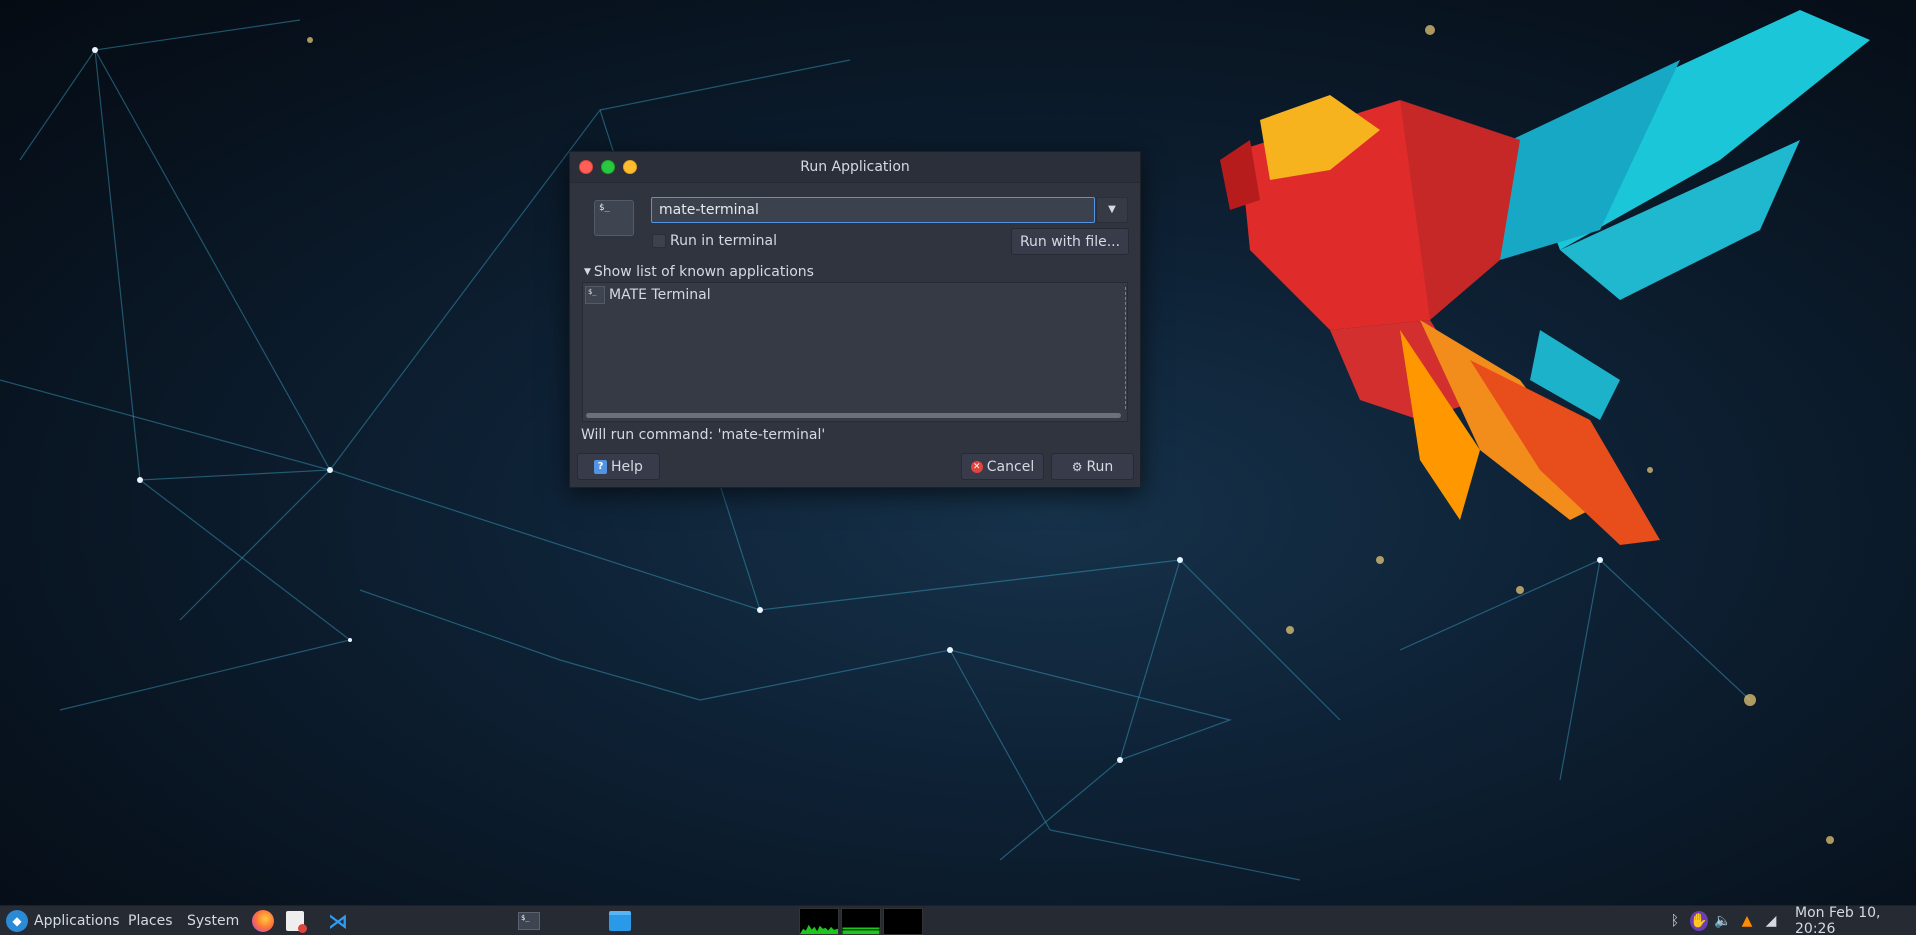  Describe the element at coordinates (703, 272) in the screenshot. I see `expander-label: Show list of known applications` at that location.